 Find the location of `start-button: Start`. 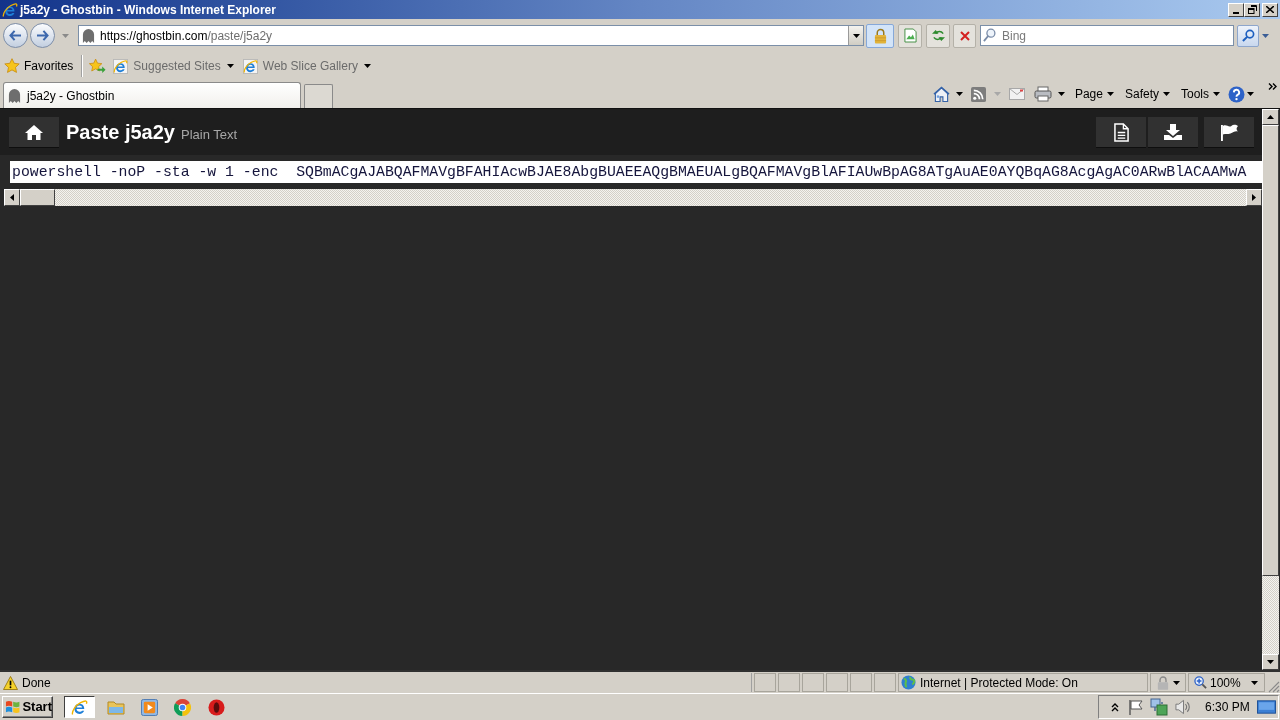

start-button: Start is located at coordinates (27, 707).